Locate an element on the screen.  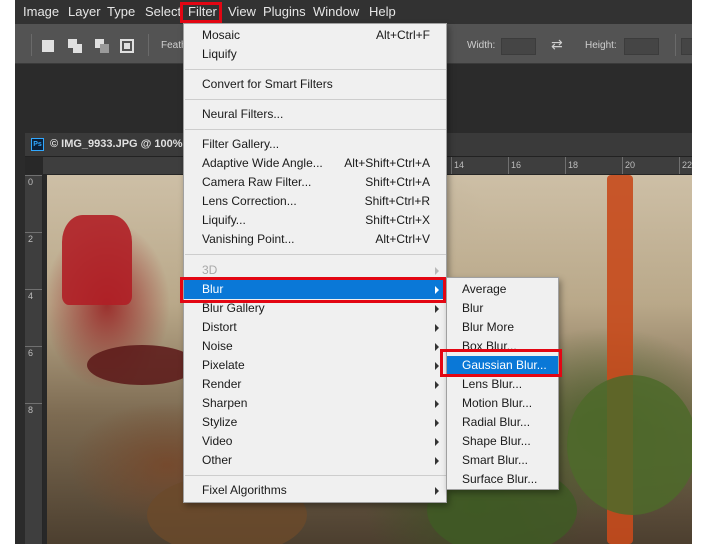
menu-item-liquify-dialog: Liquify... Shift+Ctrl+X is located at coordinates (315, 220).